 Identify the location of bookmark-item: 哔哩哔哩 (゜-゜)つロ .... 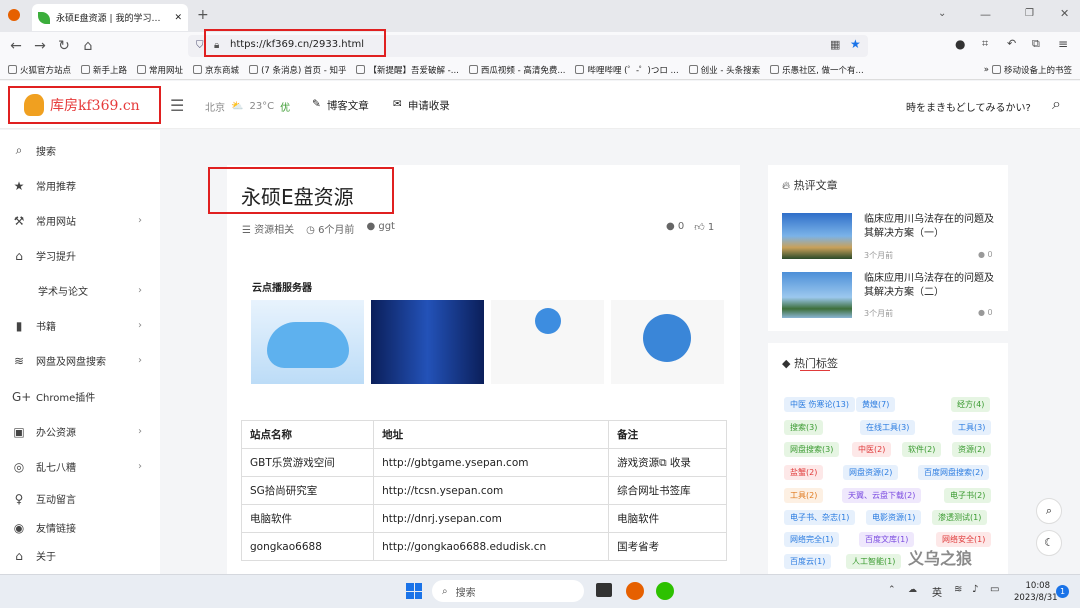
(627, 70).